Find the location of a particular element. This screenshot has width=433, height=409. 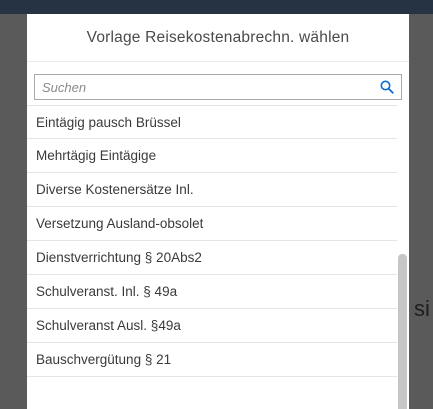

list-item: Mehrtägig Eintägige is located at coordinates (212, 156).